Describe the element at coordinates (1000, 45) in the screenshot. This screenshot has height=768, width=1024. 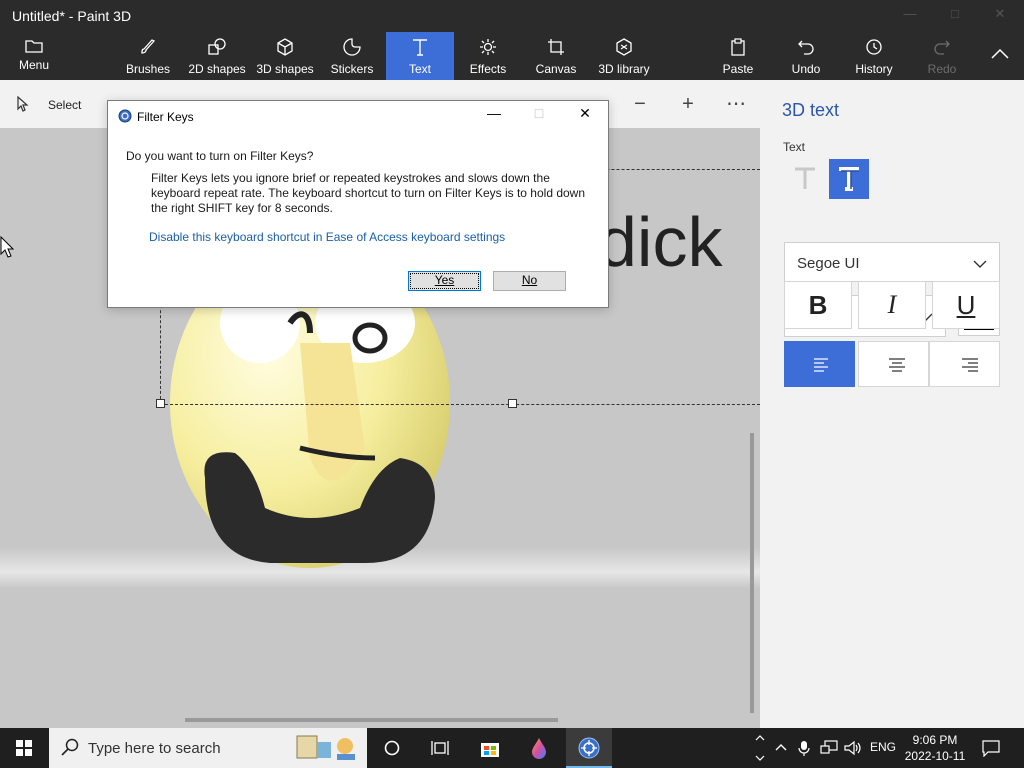
I see `chevron-up-icon` at that location.